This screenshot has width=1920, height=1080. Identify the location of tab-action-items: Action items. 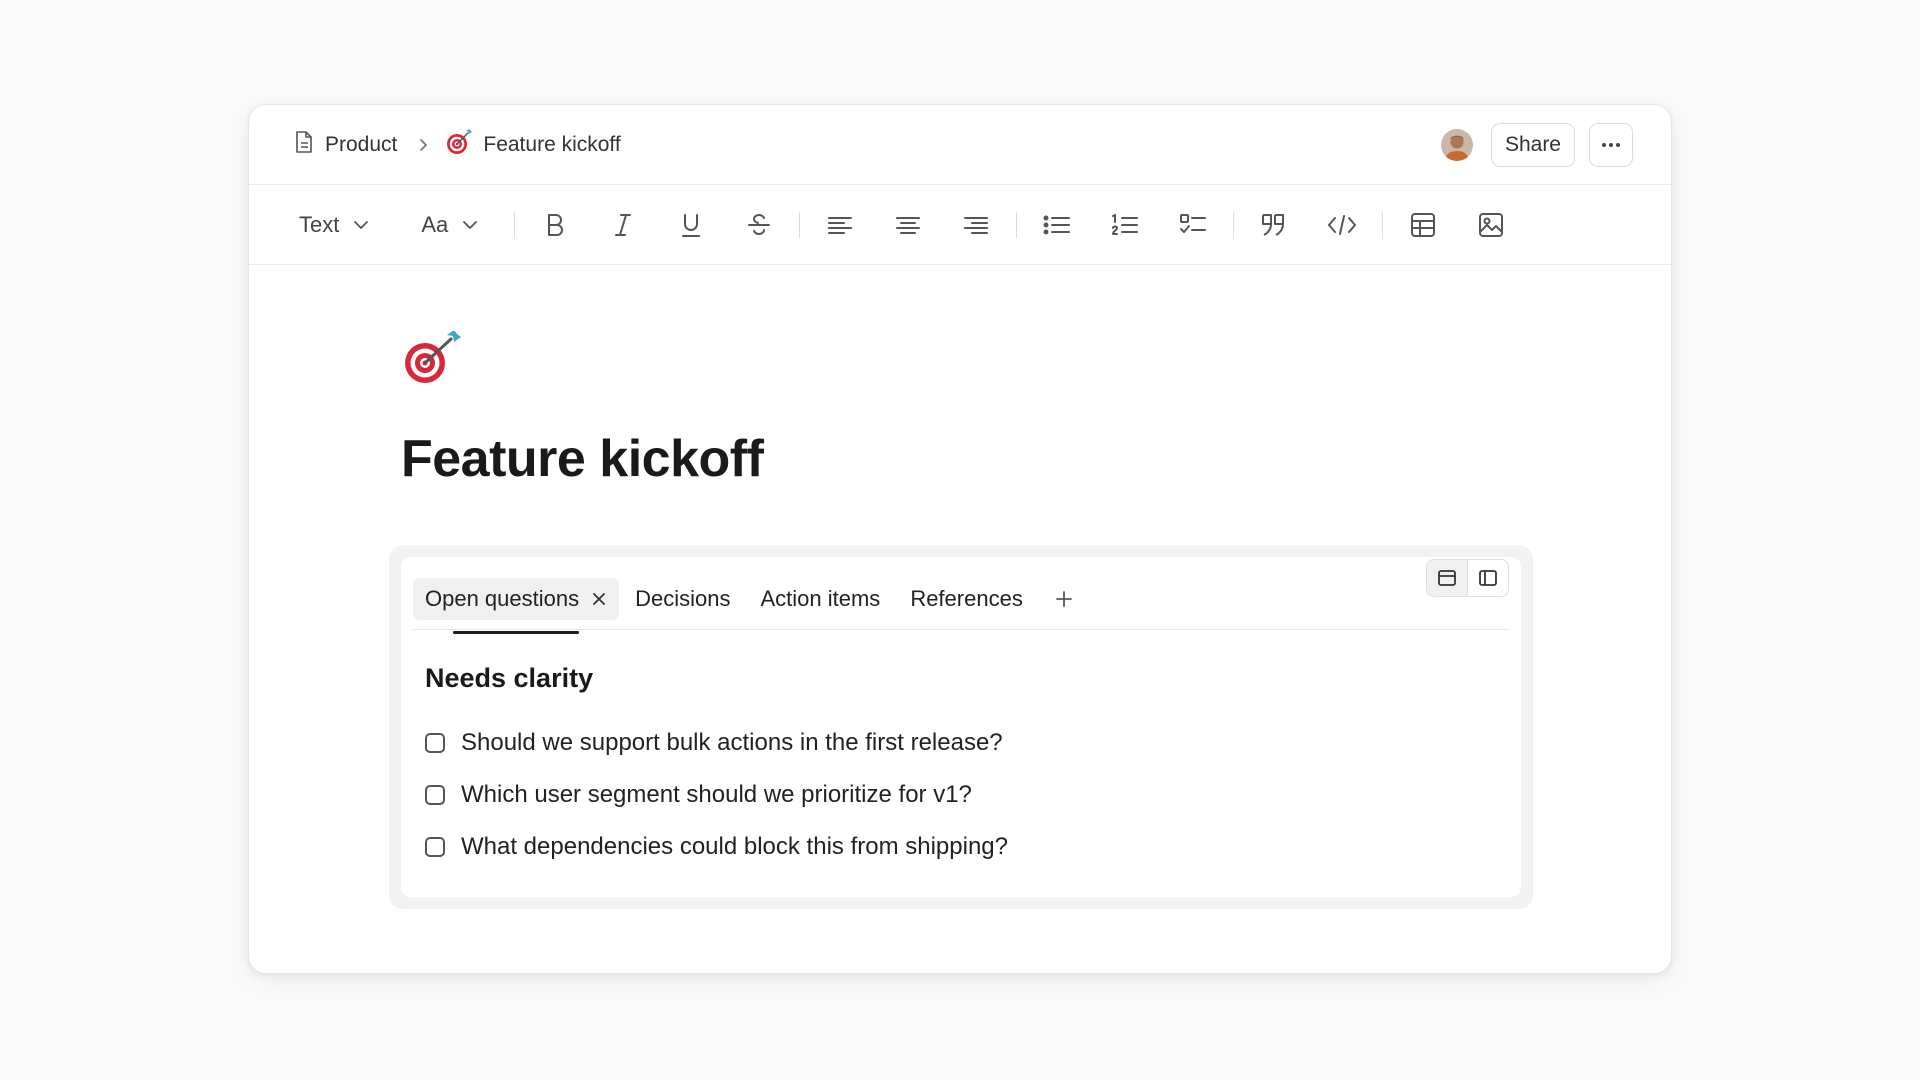
(820, 599).